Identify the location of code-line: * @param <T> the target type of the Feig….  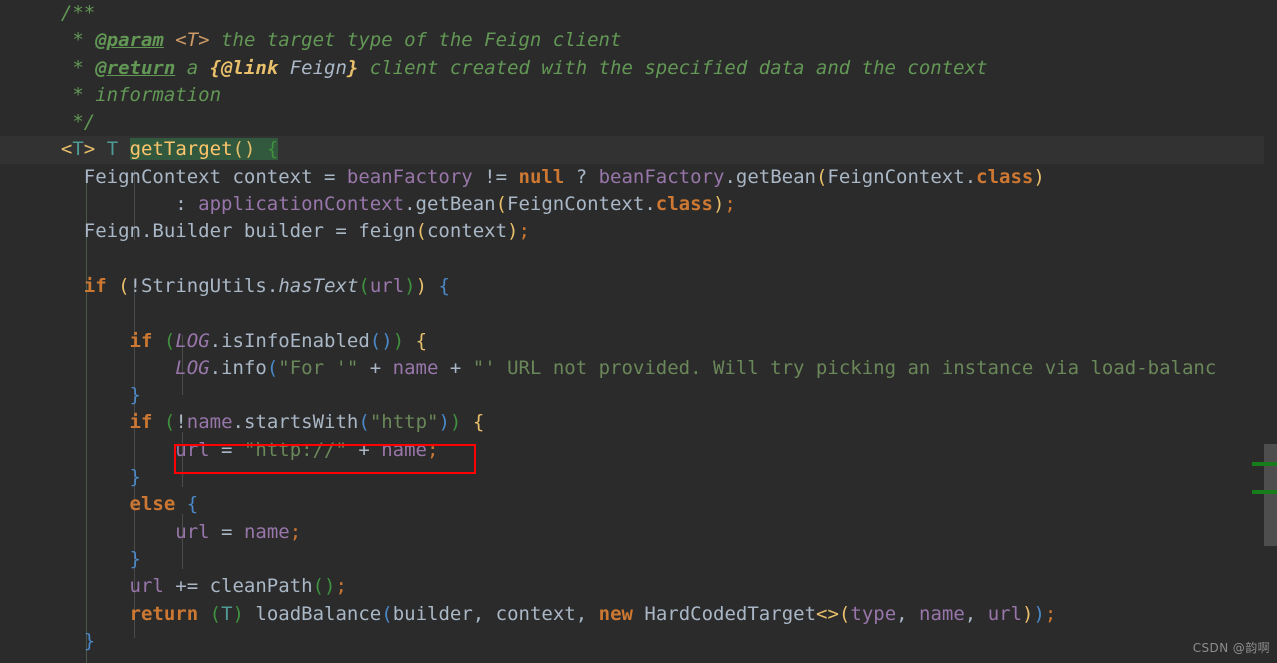
(638, 40).